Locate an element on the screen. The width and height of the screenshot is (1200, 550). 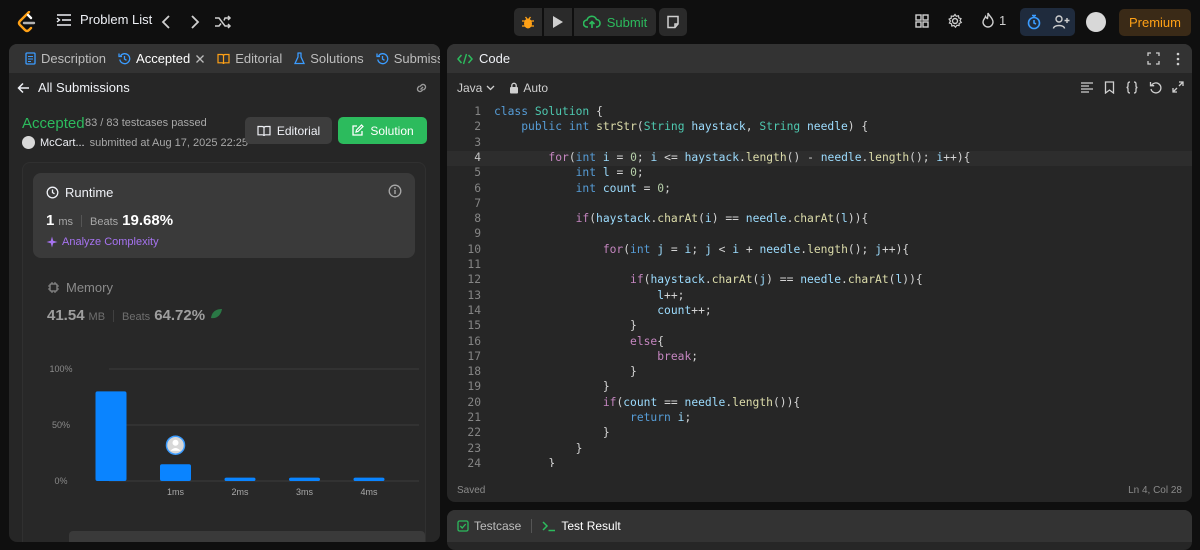
book-icon is located at coordinates (223, 59).